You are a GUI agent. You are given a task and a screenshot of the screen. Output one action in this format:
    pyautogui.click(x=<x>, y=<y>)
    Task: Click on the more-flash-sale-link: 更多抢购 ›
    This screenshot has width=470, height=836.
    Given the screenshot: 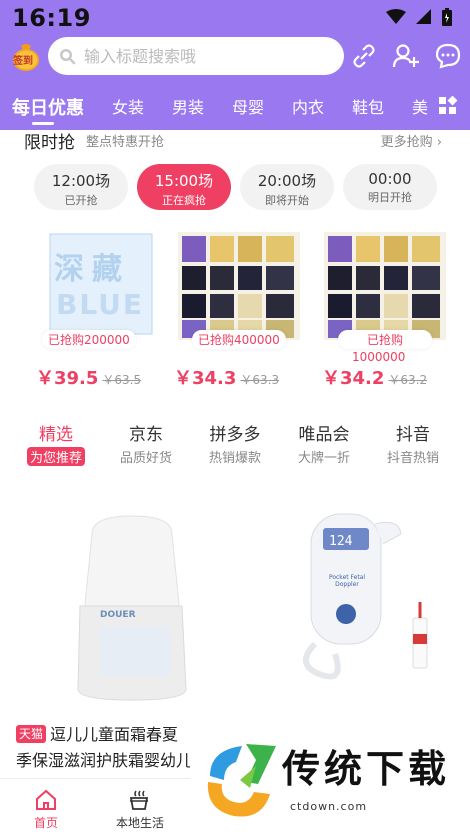 What is the action you would take?
    pyautogui.click(x=411, y=140)
    